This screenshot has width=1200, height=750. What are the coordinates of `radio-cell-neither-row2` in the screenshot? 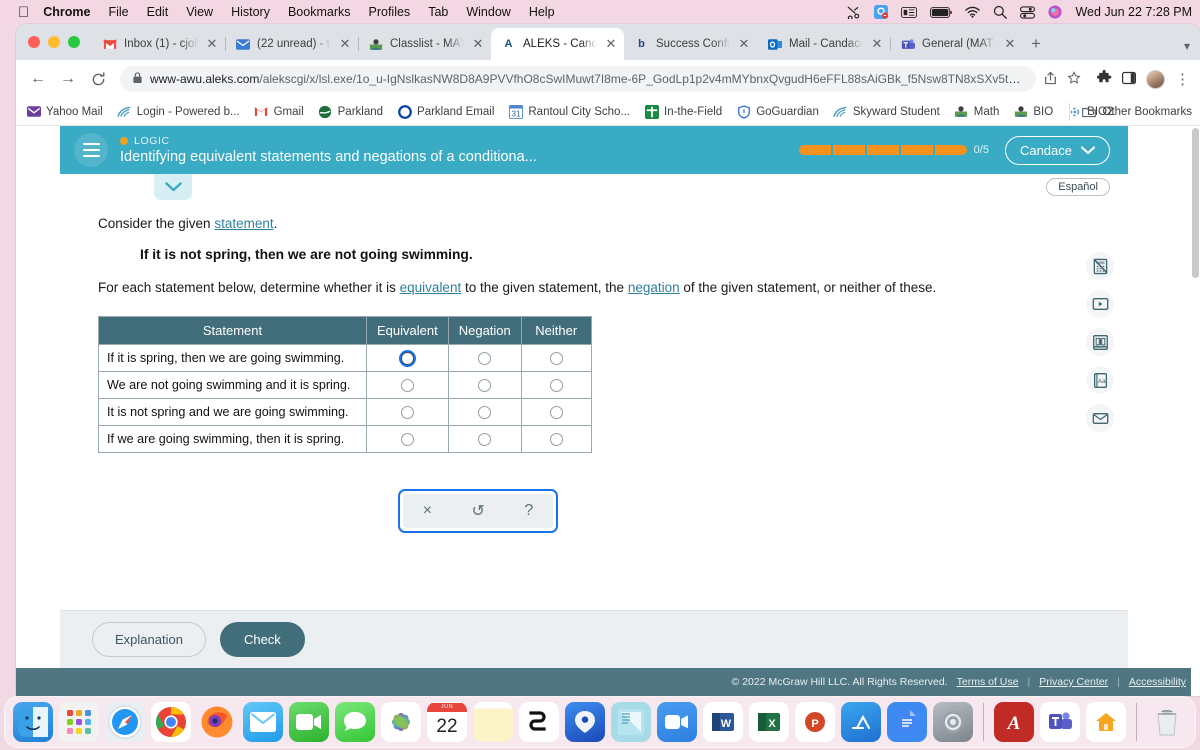 It's located at (556, 385).